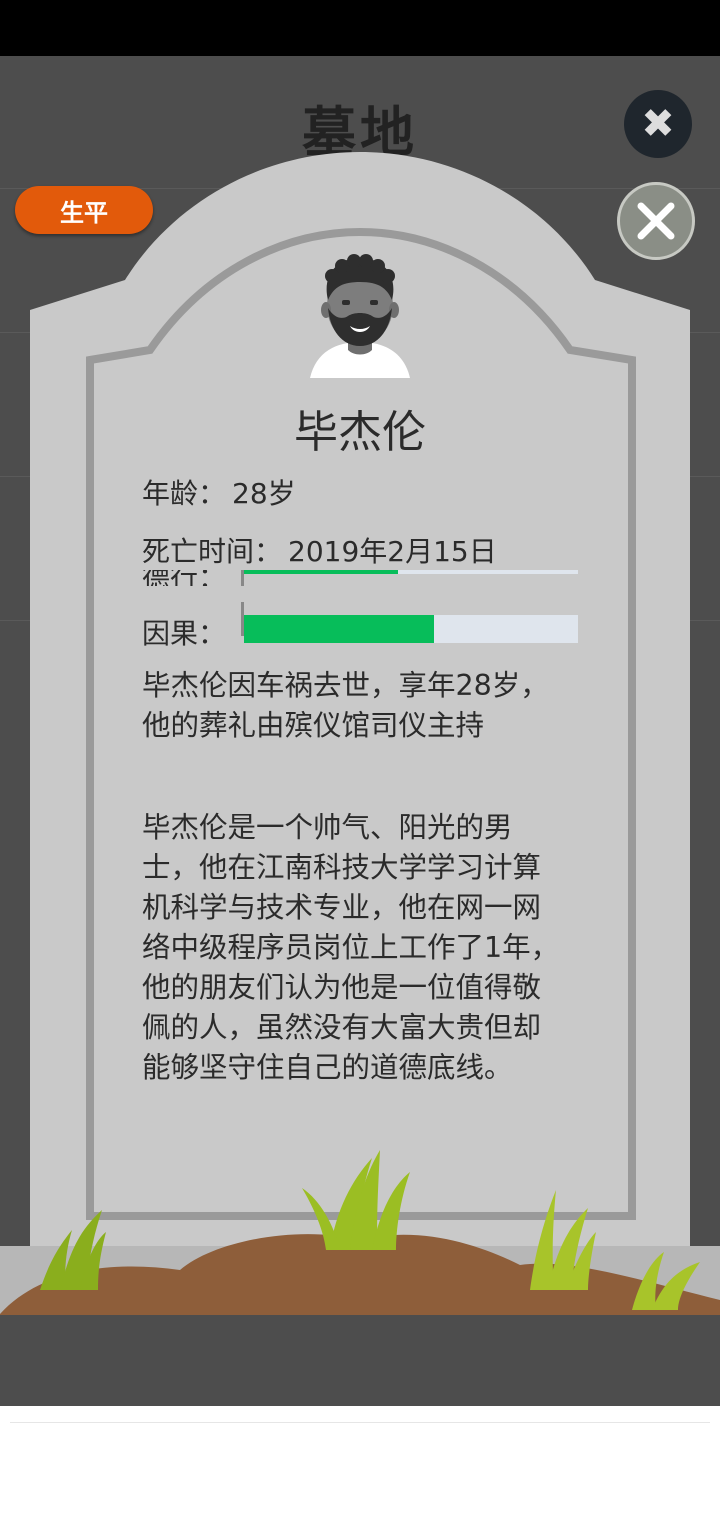  I want to click on virtue-bar-fill, so click(321, 572).